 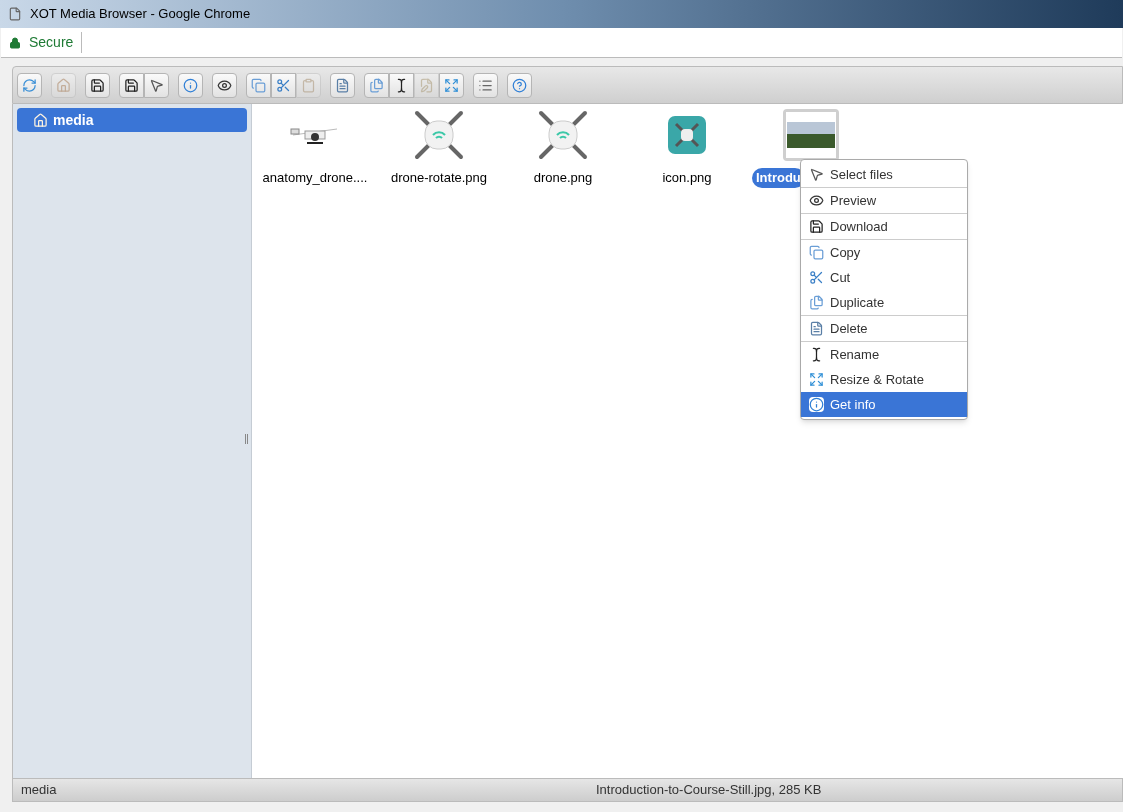 I want to click on menu-item: Preview, so click(x=884, y=200).